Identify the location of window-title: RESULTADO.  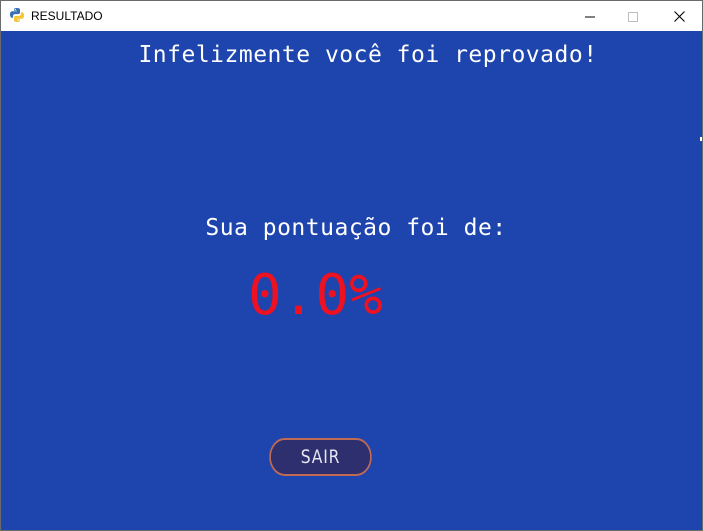
(67, 16).